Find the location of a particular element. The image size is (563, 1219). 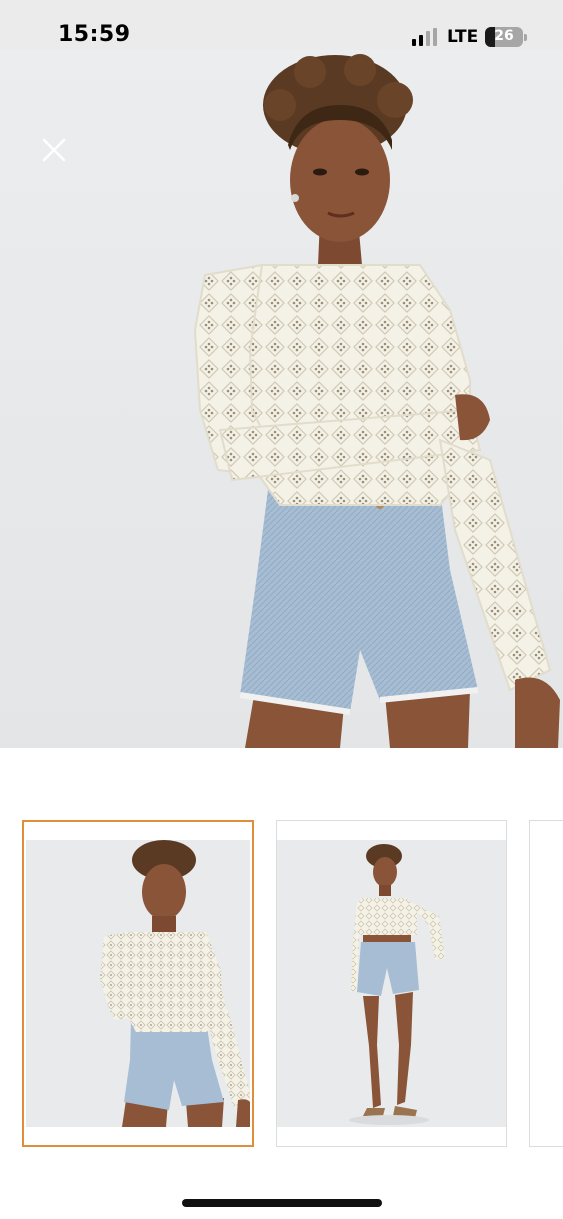

close-icon is located at coordinates (54, 150).